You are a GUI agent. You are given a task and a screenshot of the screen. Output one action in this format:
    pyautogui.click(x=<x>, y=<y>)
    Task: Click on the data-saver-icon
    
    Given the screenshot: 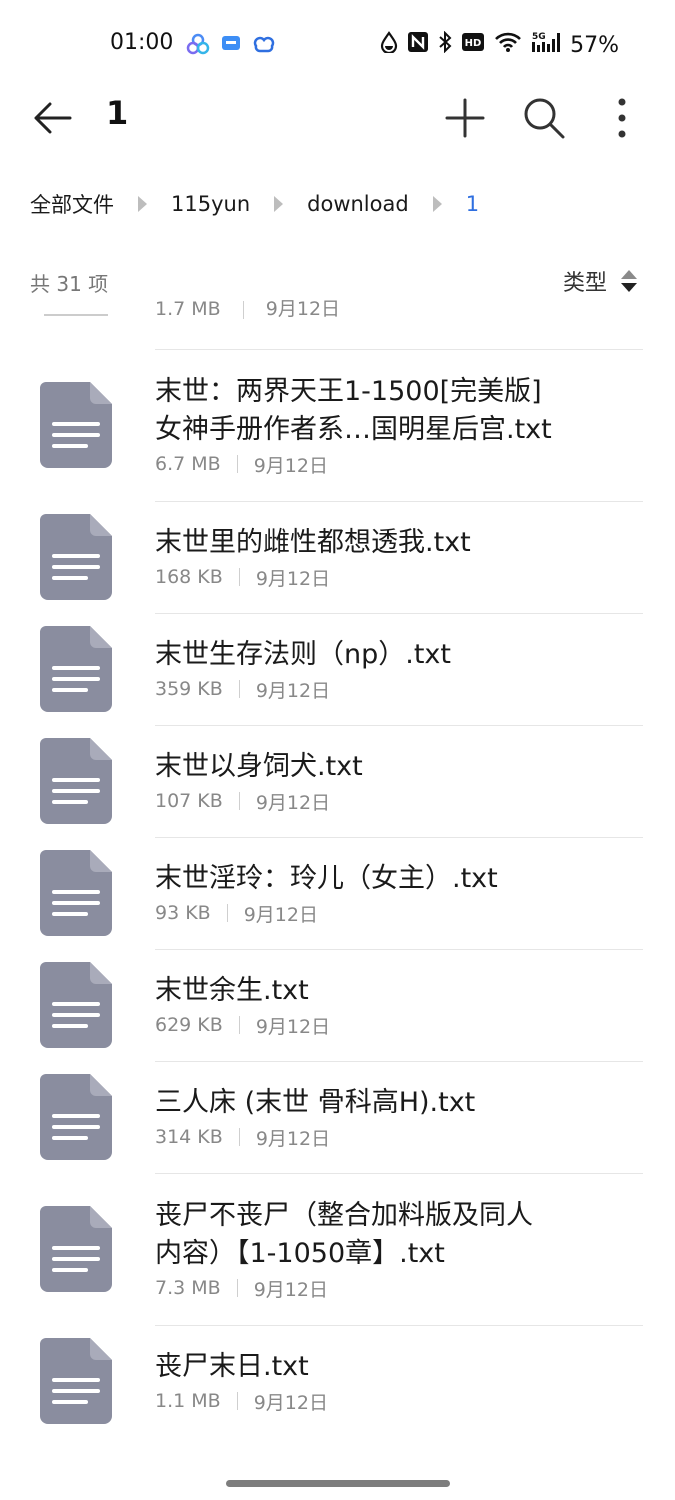 What is the action you would take?
    pyautogui.click(x=389, y=45)
    